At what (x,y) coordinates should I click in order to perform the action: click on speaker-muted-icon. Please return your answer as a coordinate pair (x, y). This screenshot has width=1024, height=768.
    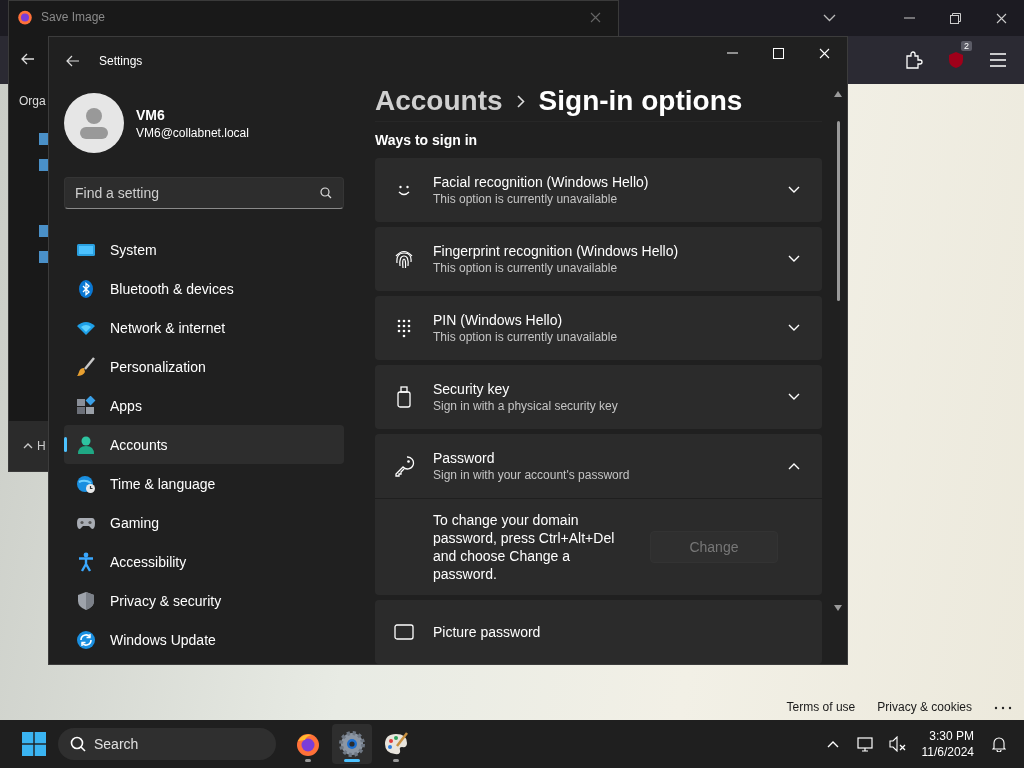
    Looking at the image, I should click on (897, 744).